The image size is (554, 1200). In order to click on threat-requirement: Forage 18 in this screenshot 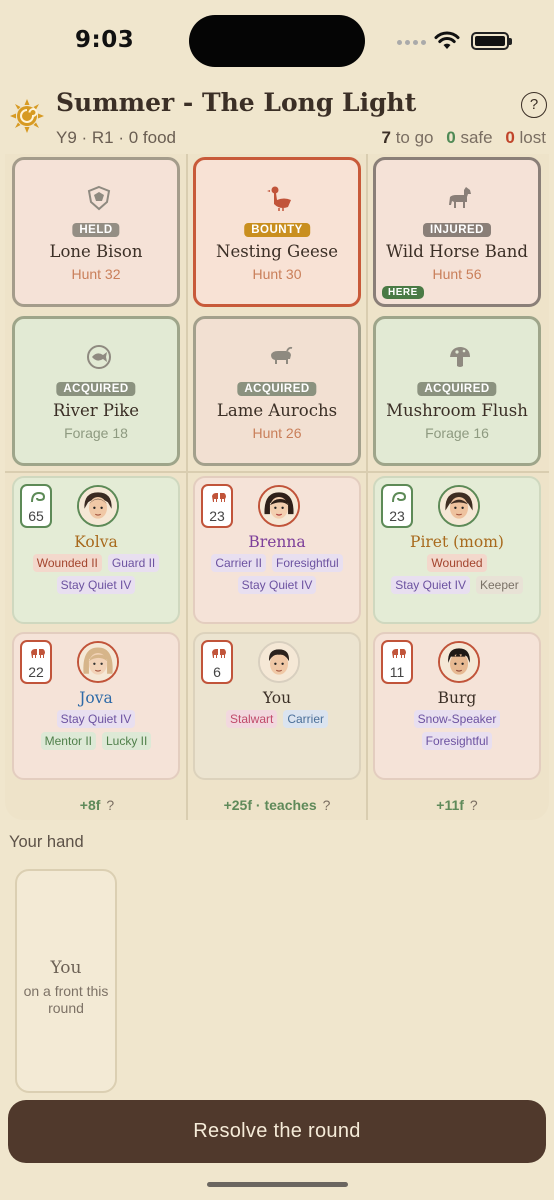, I will do `click(96, 433)`.